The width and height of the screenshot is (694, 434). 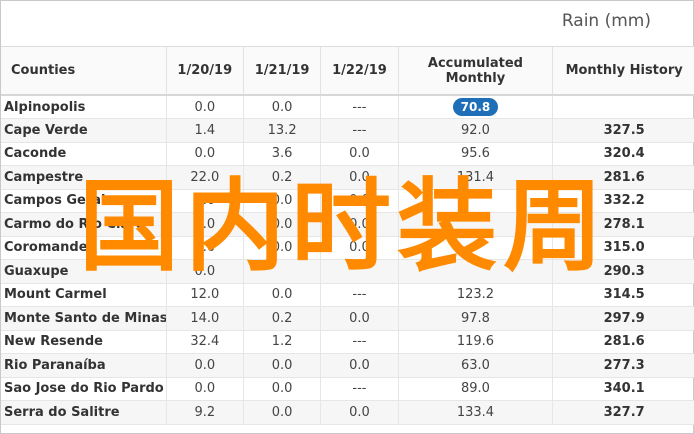 What do you see at coordinates (476, 177) in the screenshot?
I see `accumulated-cell: 131.4` at bounding box center [476, 177].